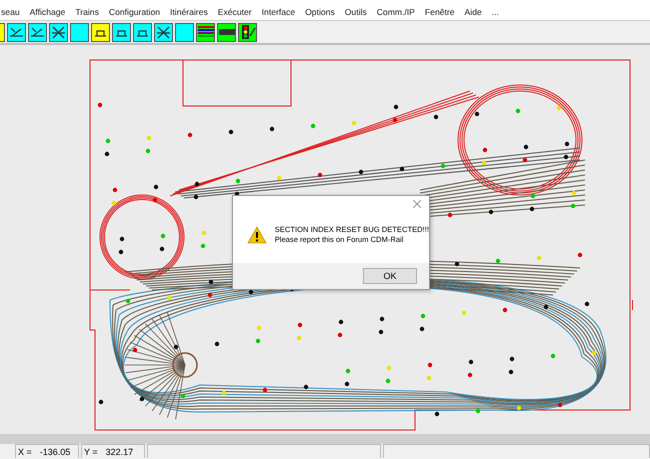 The height and width of the screenshot is (459, 650). Describe the element at coordinates (47, 13) in the screenshot. I see `menu-item: Affichage` at that location.